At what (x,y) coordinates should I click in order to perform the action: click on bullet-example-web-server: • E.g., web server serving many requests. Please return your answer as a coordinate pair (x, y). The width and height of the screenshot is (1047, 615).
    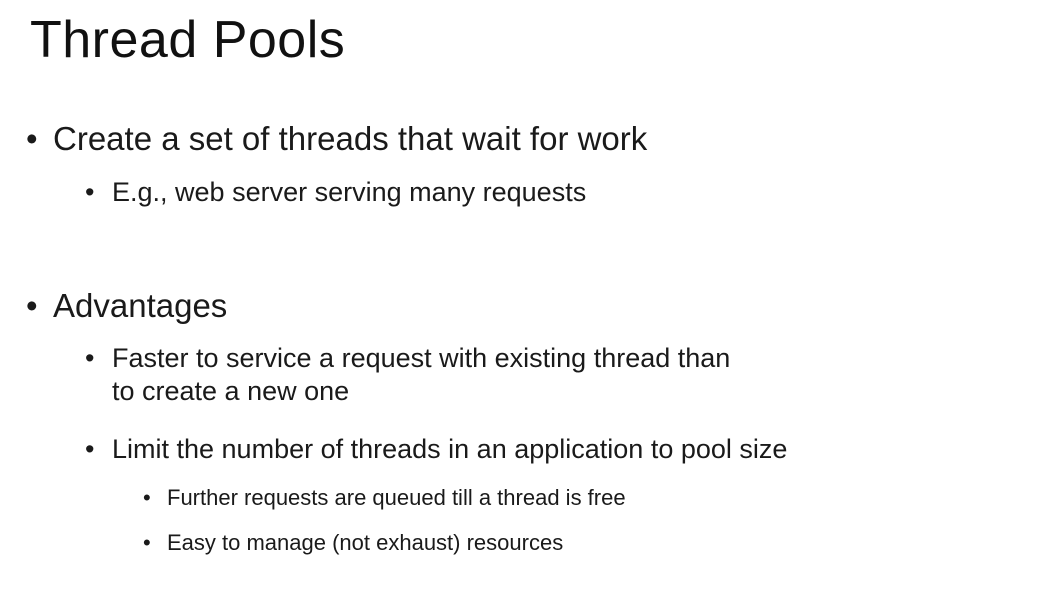
    Looking at the image, I should click on (335, 192).